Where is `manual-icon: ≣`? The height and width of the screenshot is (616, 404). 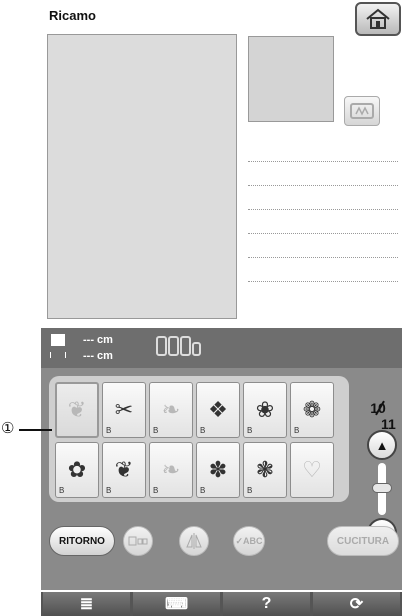
manual-icon: ≣ is located at coordinates (86, 604).